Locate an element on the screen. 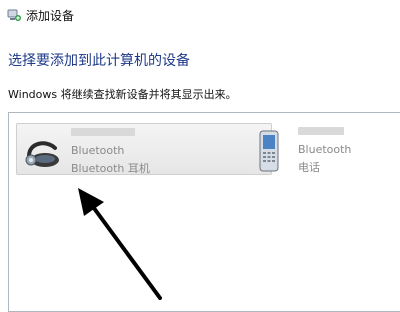  title-bar: 添加设备 is located at coordinates (200, 15).